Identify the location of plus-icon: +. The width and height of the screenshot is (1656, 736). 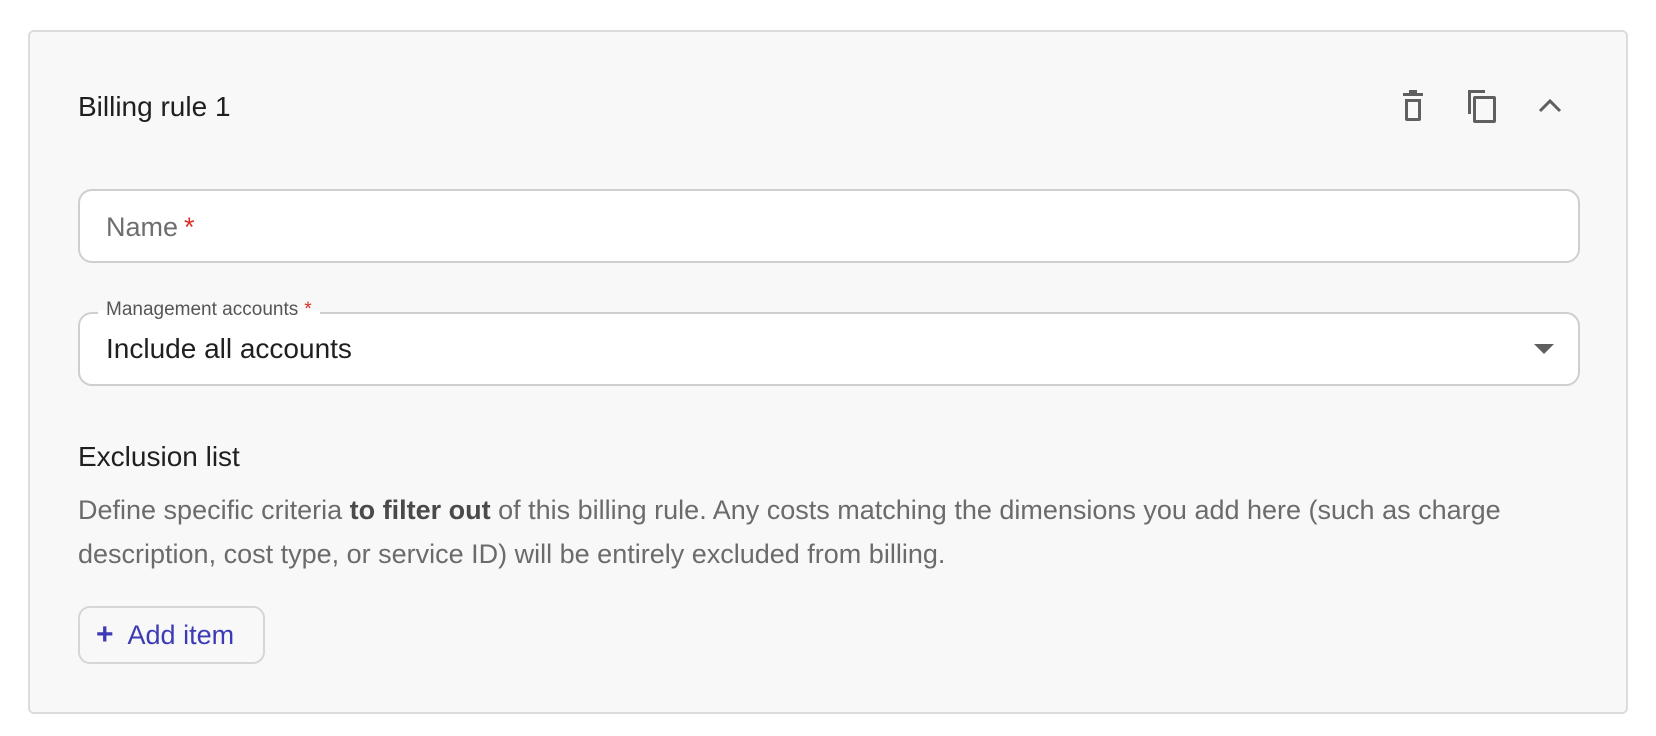
(105, 634).